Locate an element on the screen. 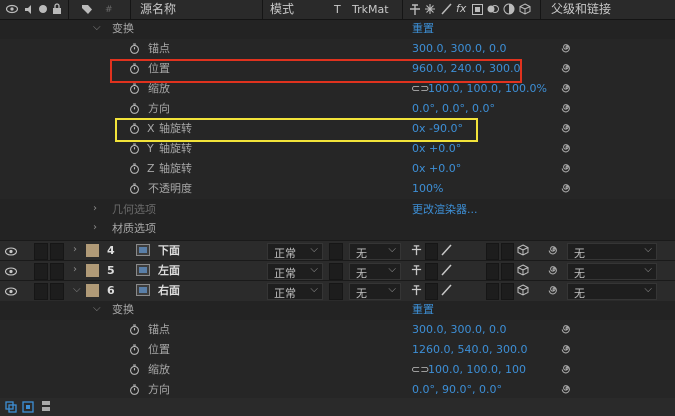 This screenshot has width=675, height=416. video-eye-icon is located at coordinates (12, 9).